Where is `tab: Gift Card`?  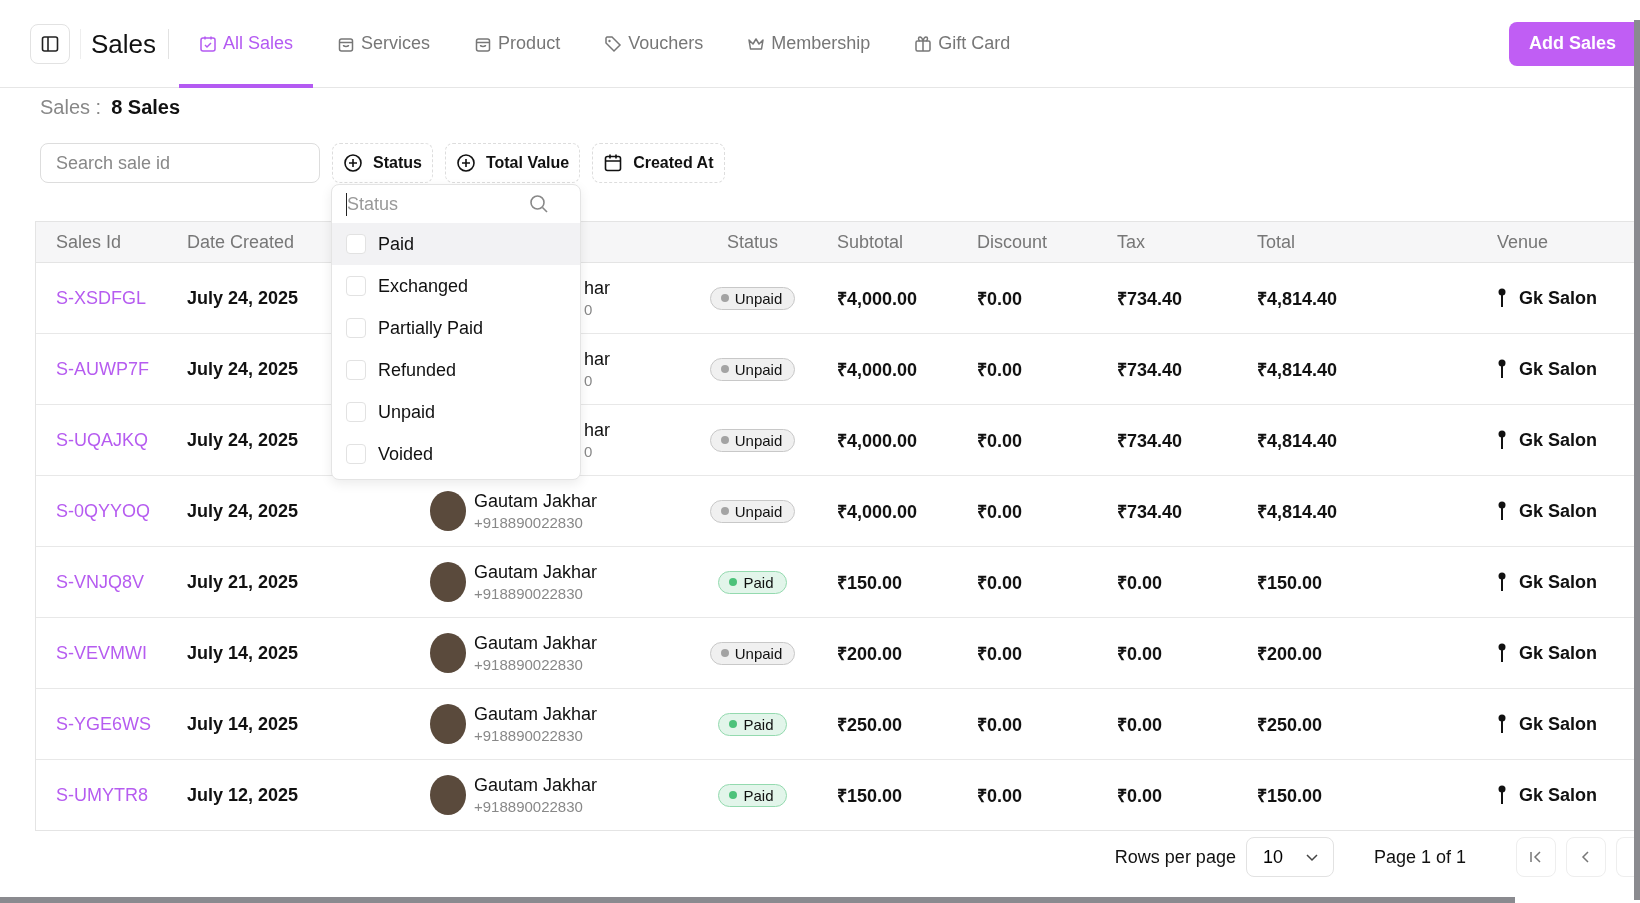 tab: Gift Card is located at coordinates (962, 44).